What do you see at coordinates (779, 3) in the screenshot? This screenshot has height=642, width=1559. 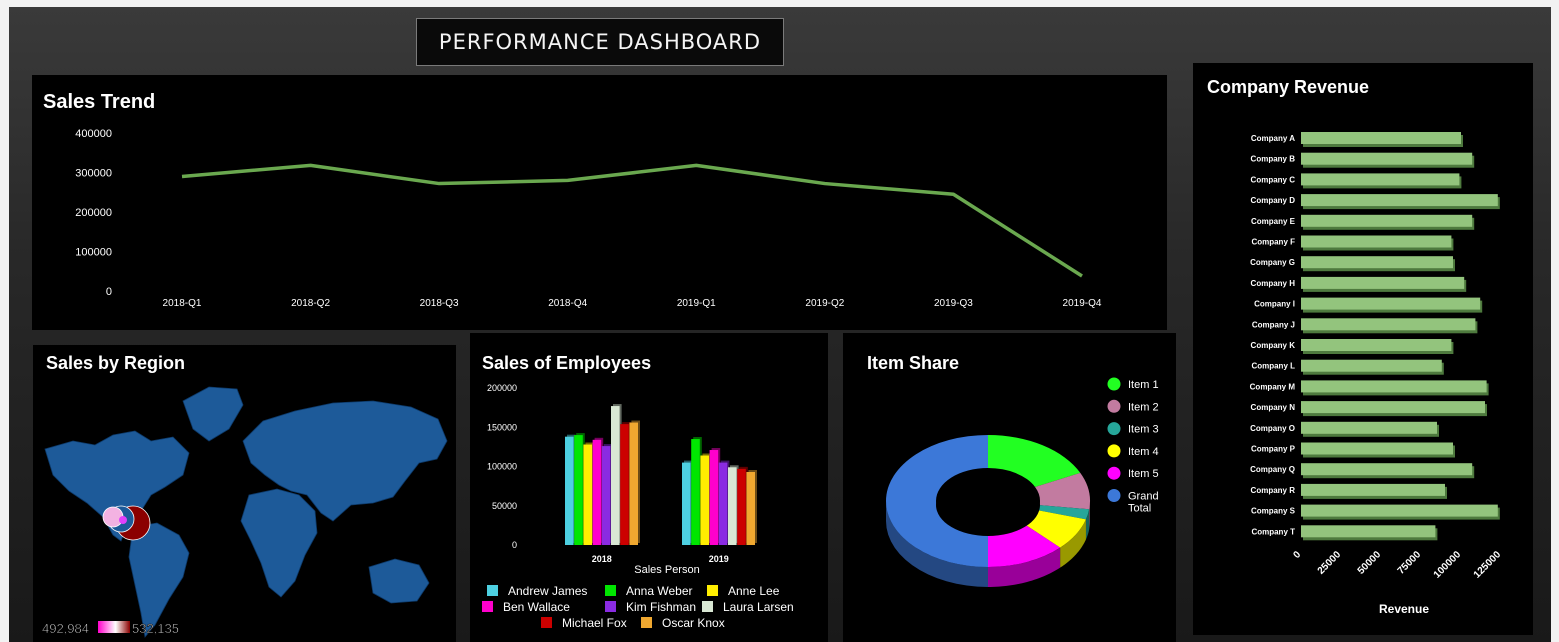 I see `sheet-top-edge` at bounding box center [779, 3].